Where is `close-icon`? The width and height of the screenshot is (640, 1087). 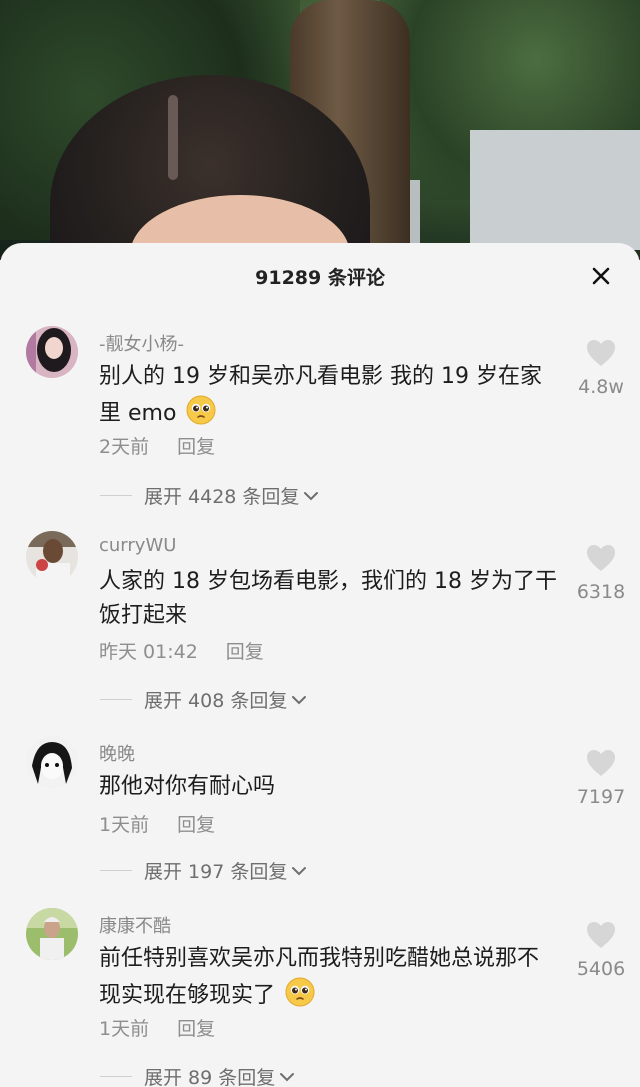
close-icon is located at coordinates (601, 276).